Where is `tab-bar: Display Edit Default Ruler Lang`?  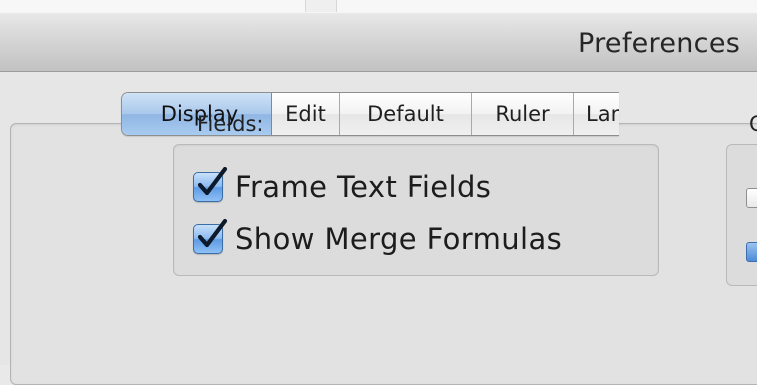
tab-bar: Display Edit Default Ruler Lang is located at coordinates (370, 114).